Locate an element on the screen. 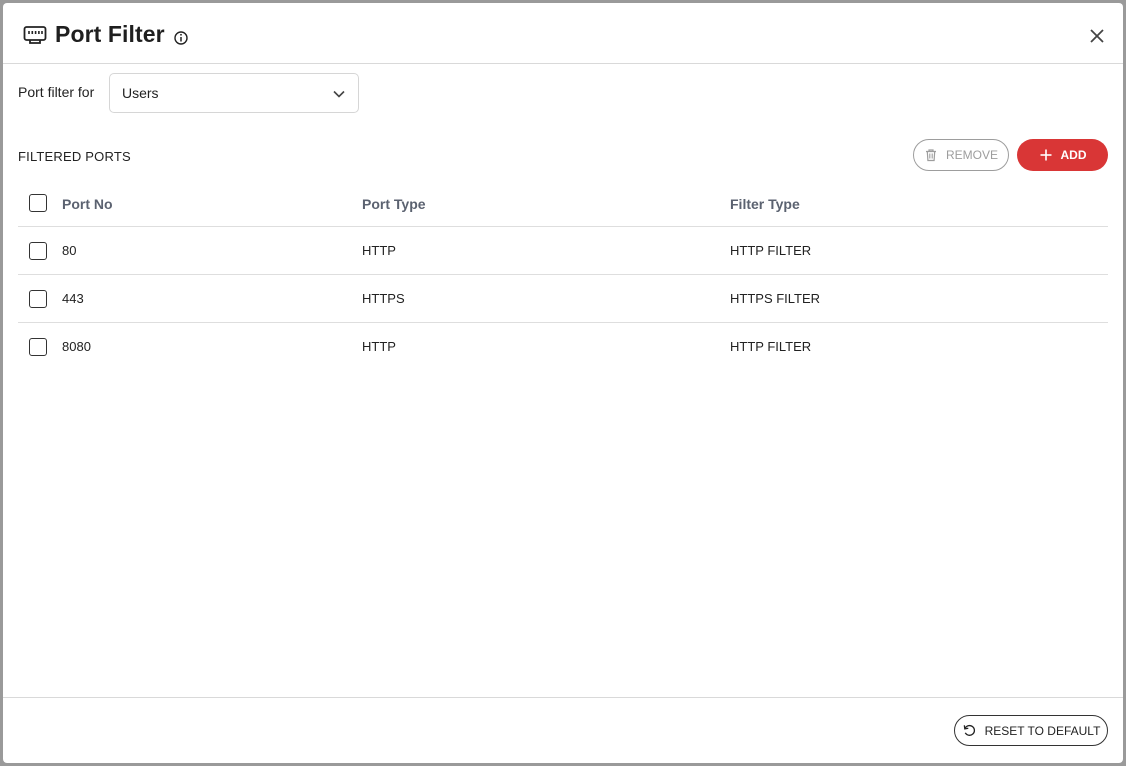  table-row: 8080 HTTP HTTP FILTER is located at coordinates (563, 347).